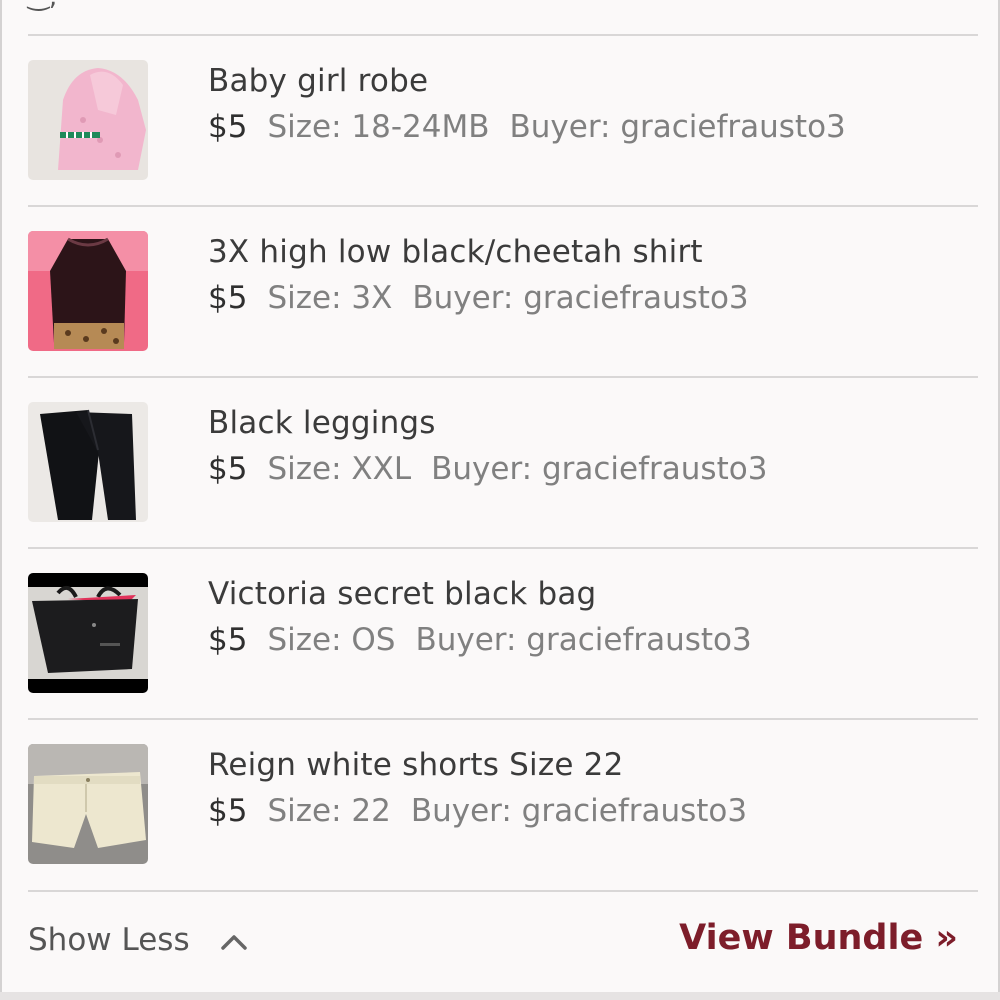 The image size is (1000, 1000). Describe the element at coordinates (88, 462) in the screenshot. I see `item-thumbnail-black-leggings` at that location.